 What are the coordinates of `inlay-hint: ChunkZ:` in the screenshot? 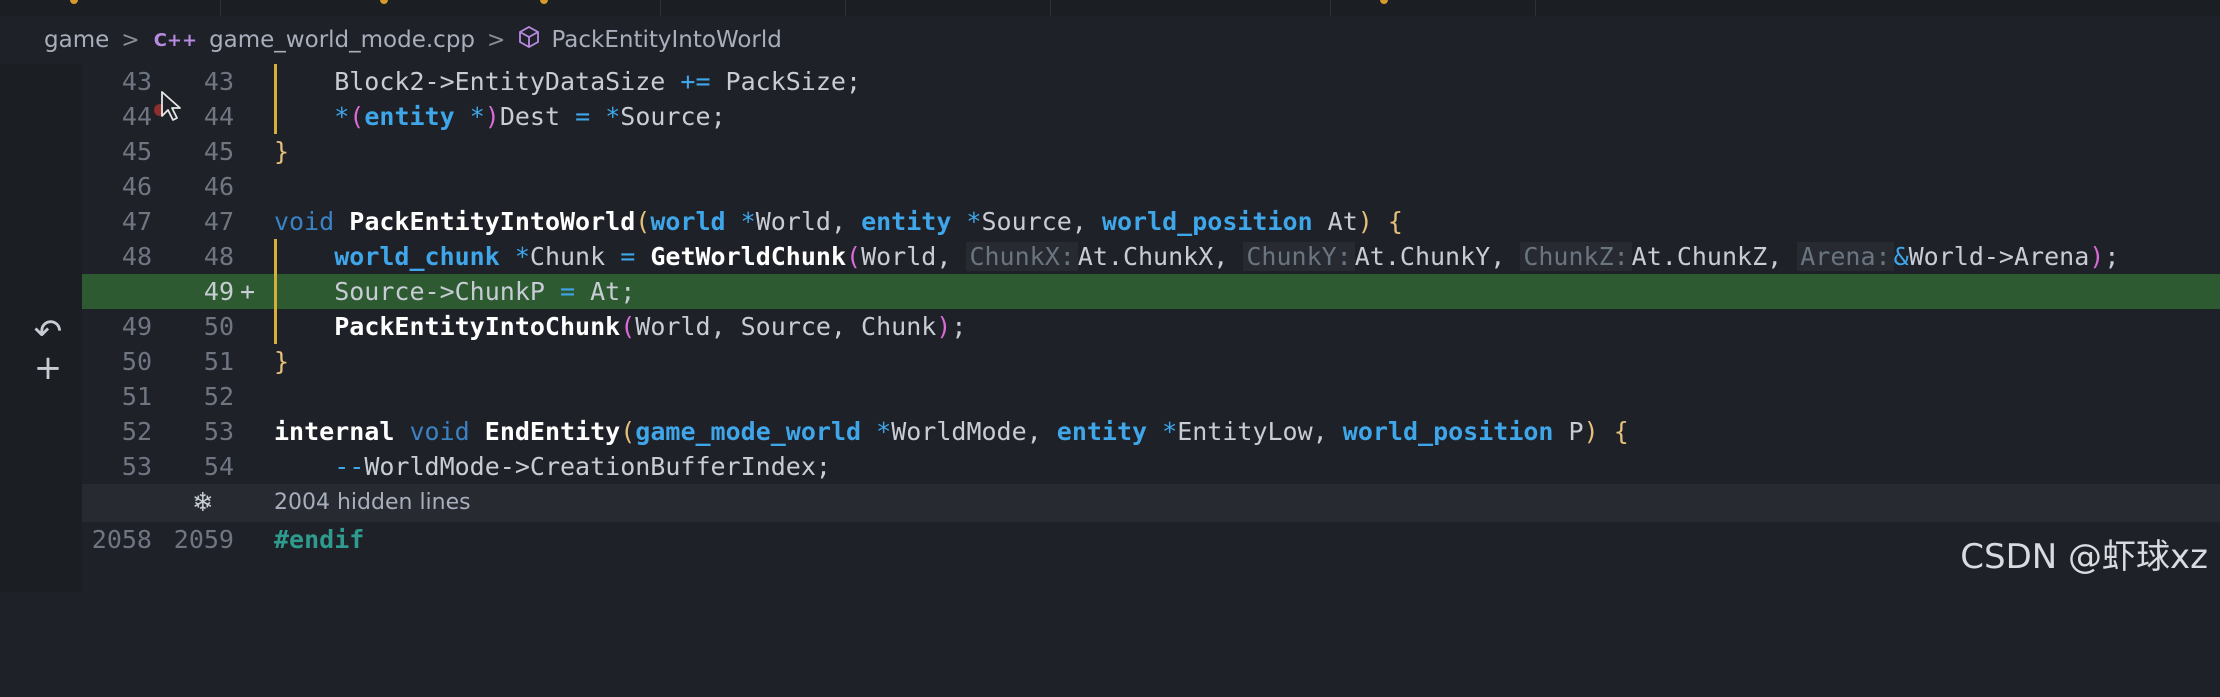 It's located at (1576, 256).